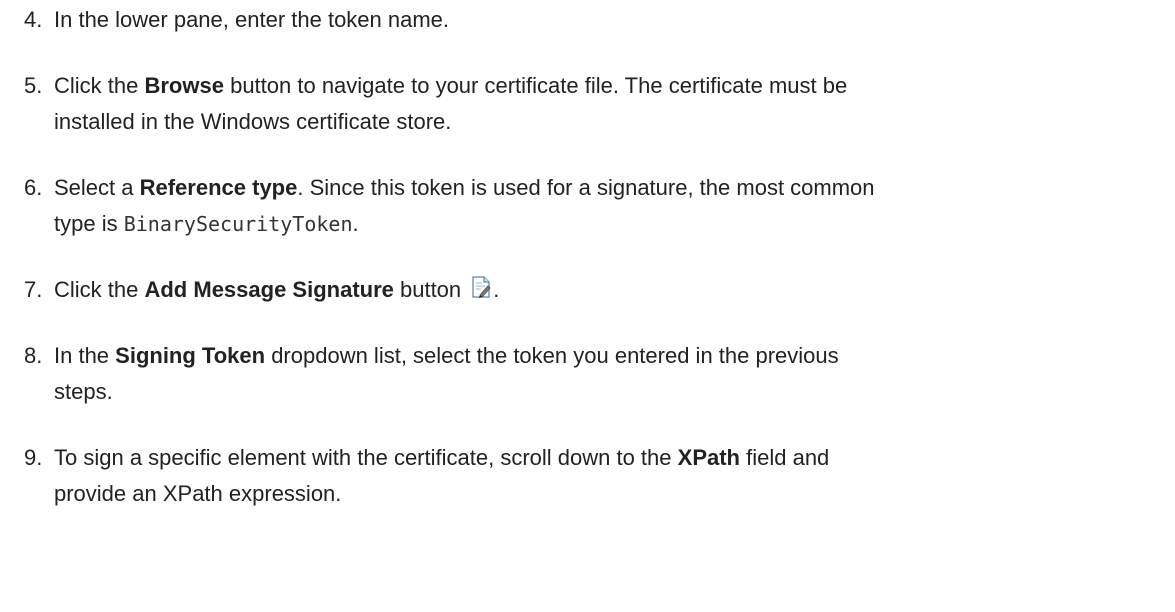  Describe the element at coordinates (496, 289) in the screenshot. I see `step-text-end: .` at that location.